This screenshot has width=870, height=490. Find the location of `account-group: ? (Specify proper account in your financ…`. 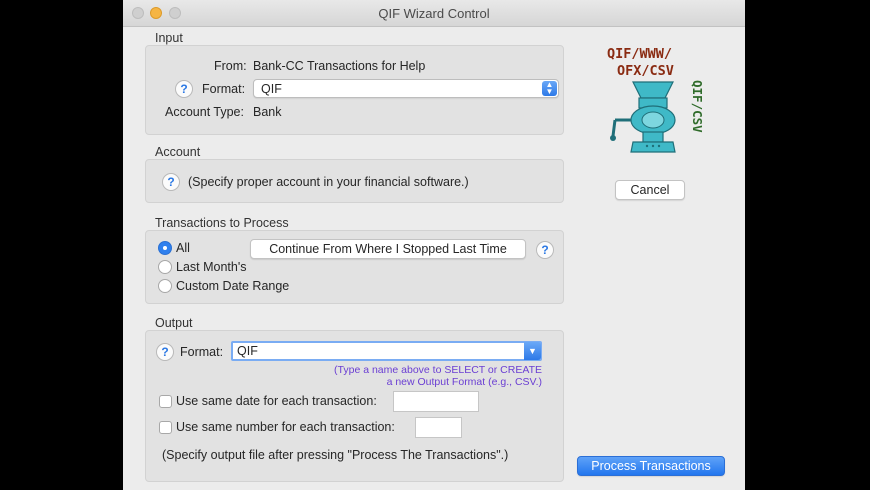

account-group: ? (Specify proper account in your financ… is located at coordinates (354, 181).